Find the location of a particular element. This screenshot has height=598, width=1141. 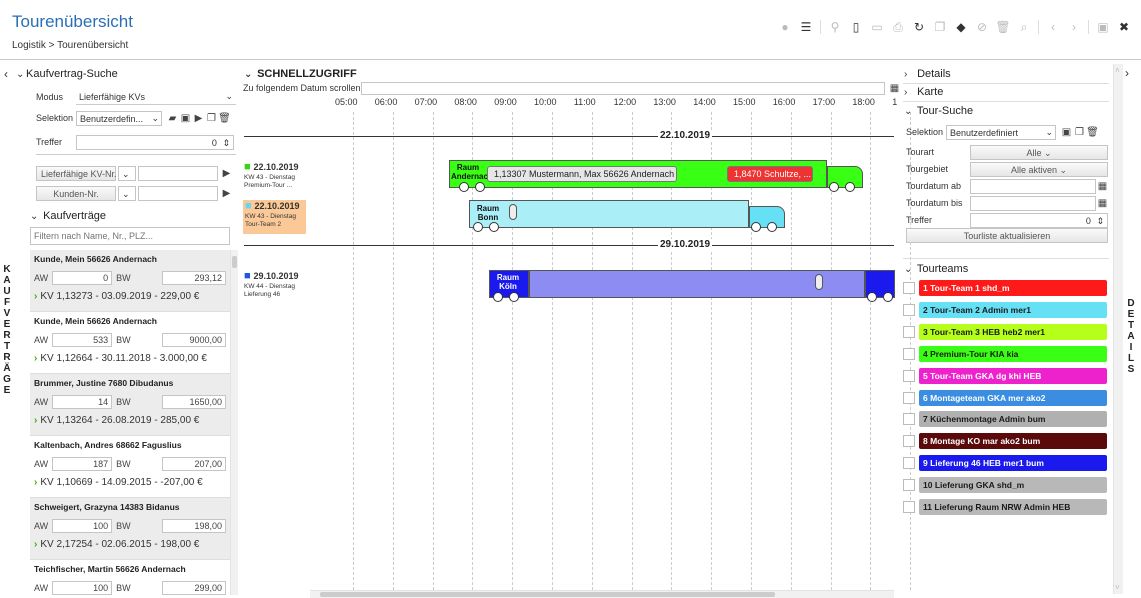

tourliste-aktualisieren-button: Tourliste aktualisieren is located at coordinates (1007, 235).